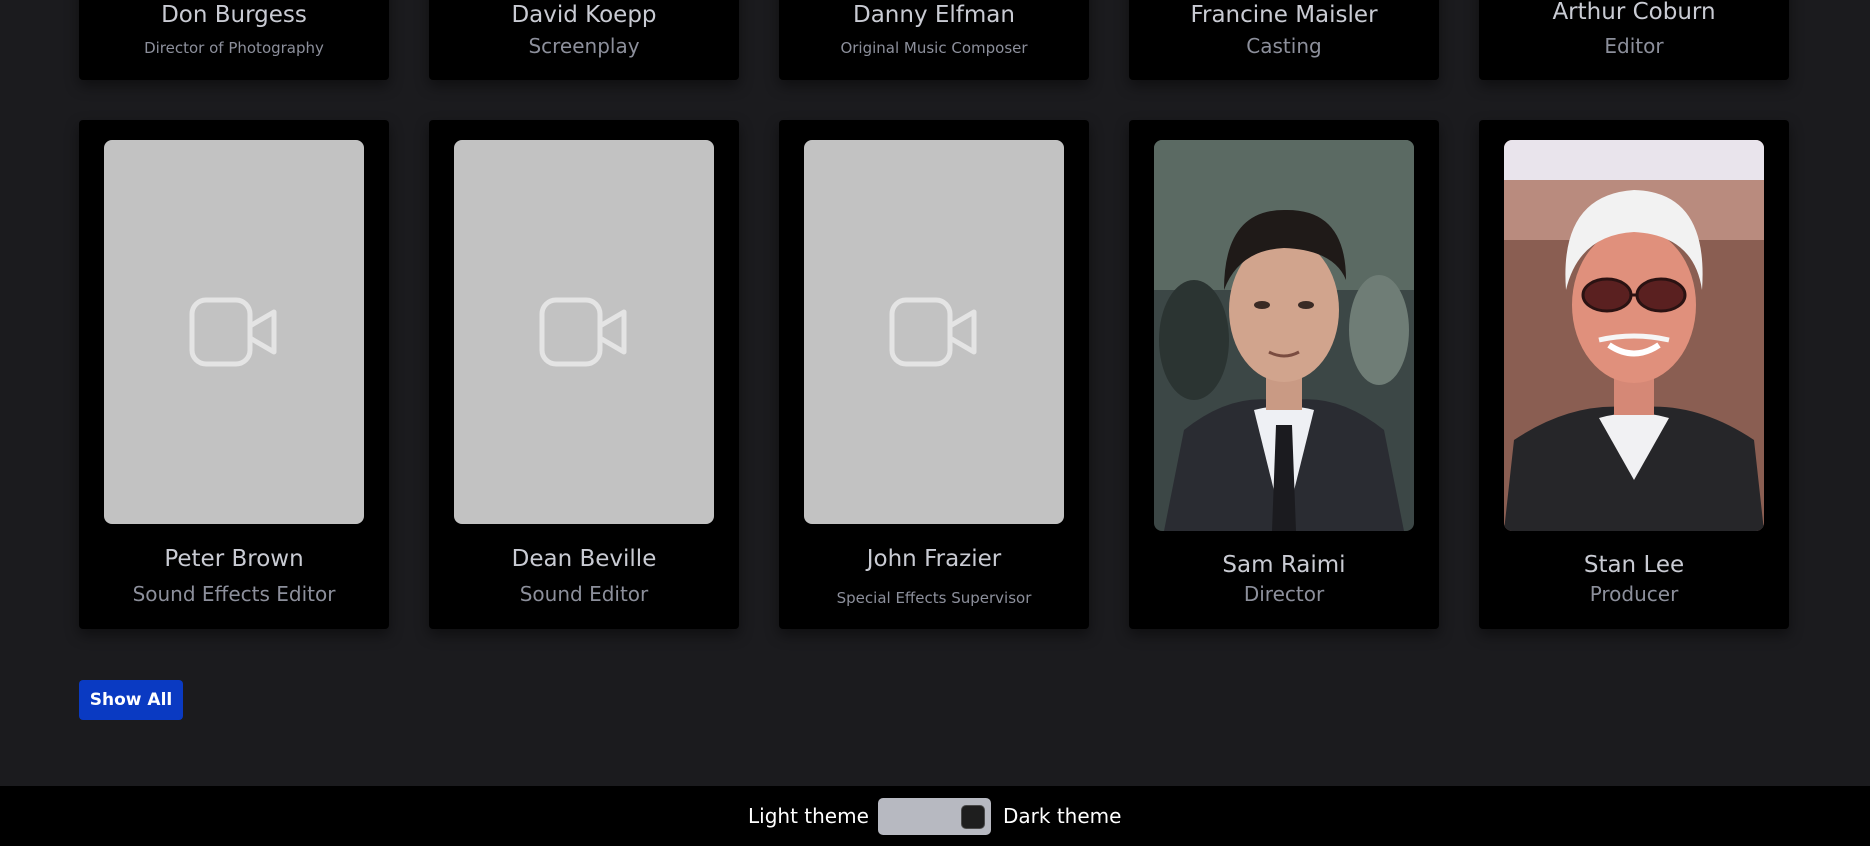 This screenshot has width=1870, height=846. I want to click on crew-role: Special Effects Supervisor, so click(934, 598).